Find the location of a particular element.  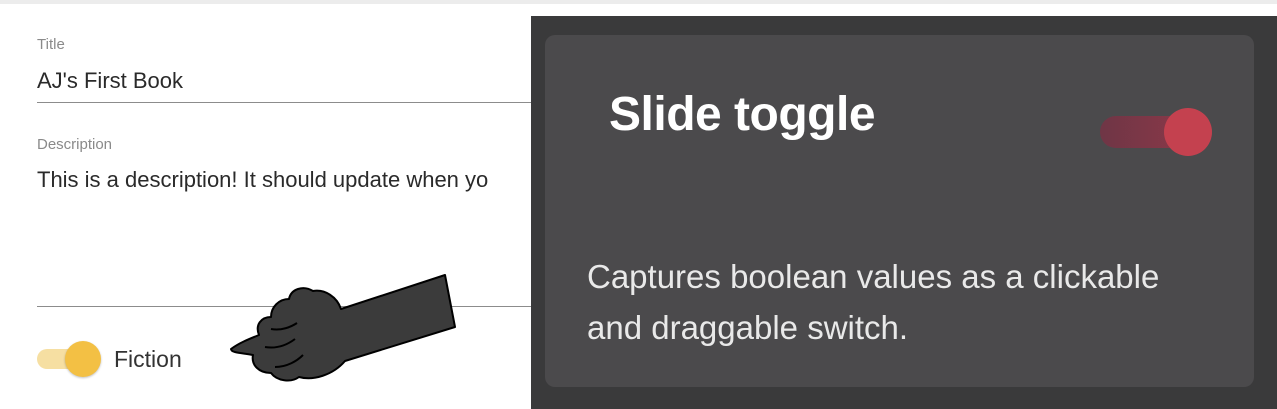

title-label: Title is located at coordinates (51, 44).